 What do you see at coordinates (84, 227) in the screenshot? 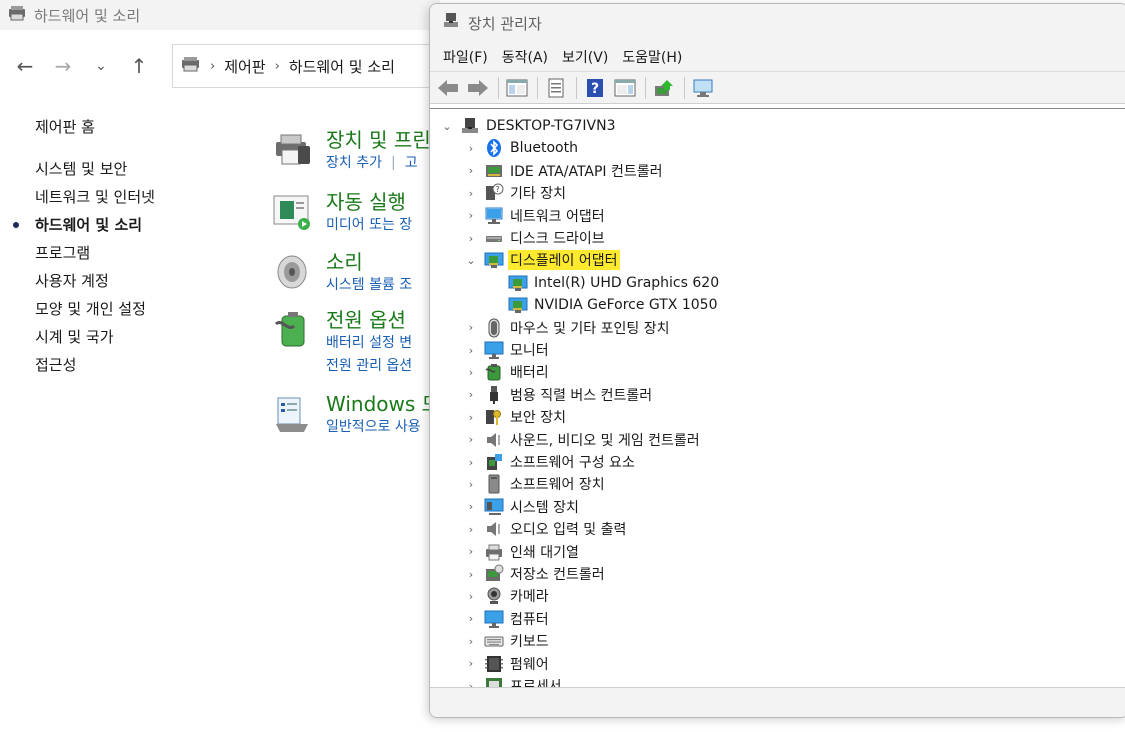
I see `sidebar-item-hardware-sound: 하드웨어 및 소리` at bounding box center [84, 227].